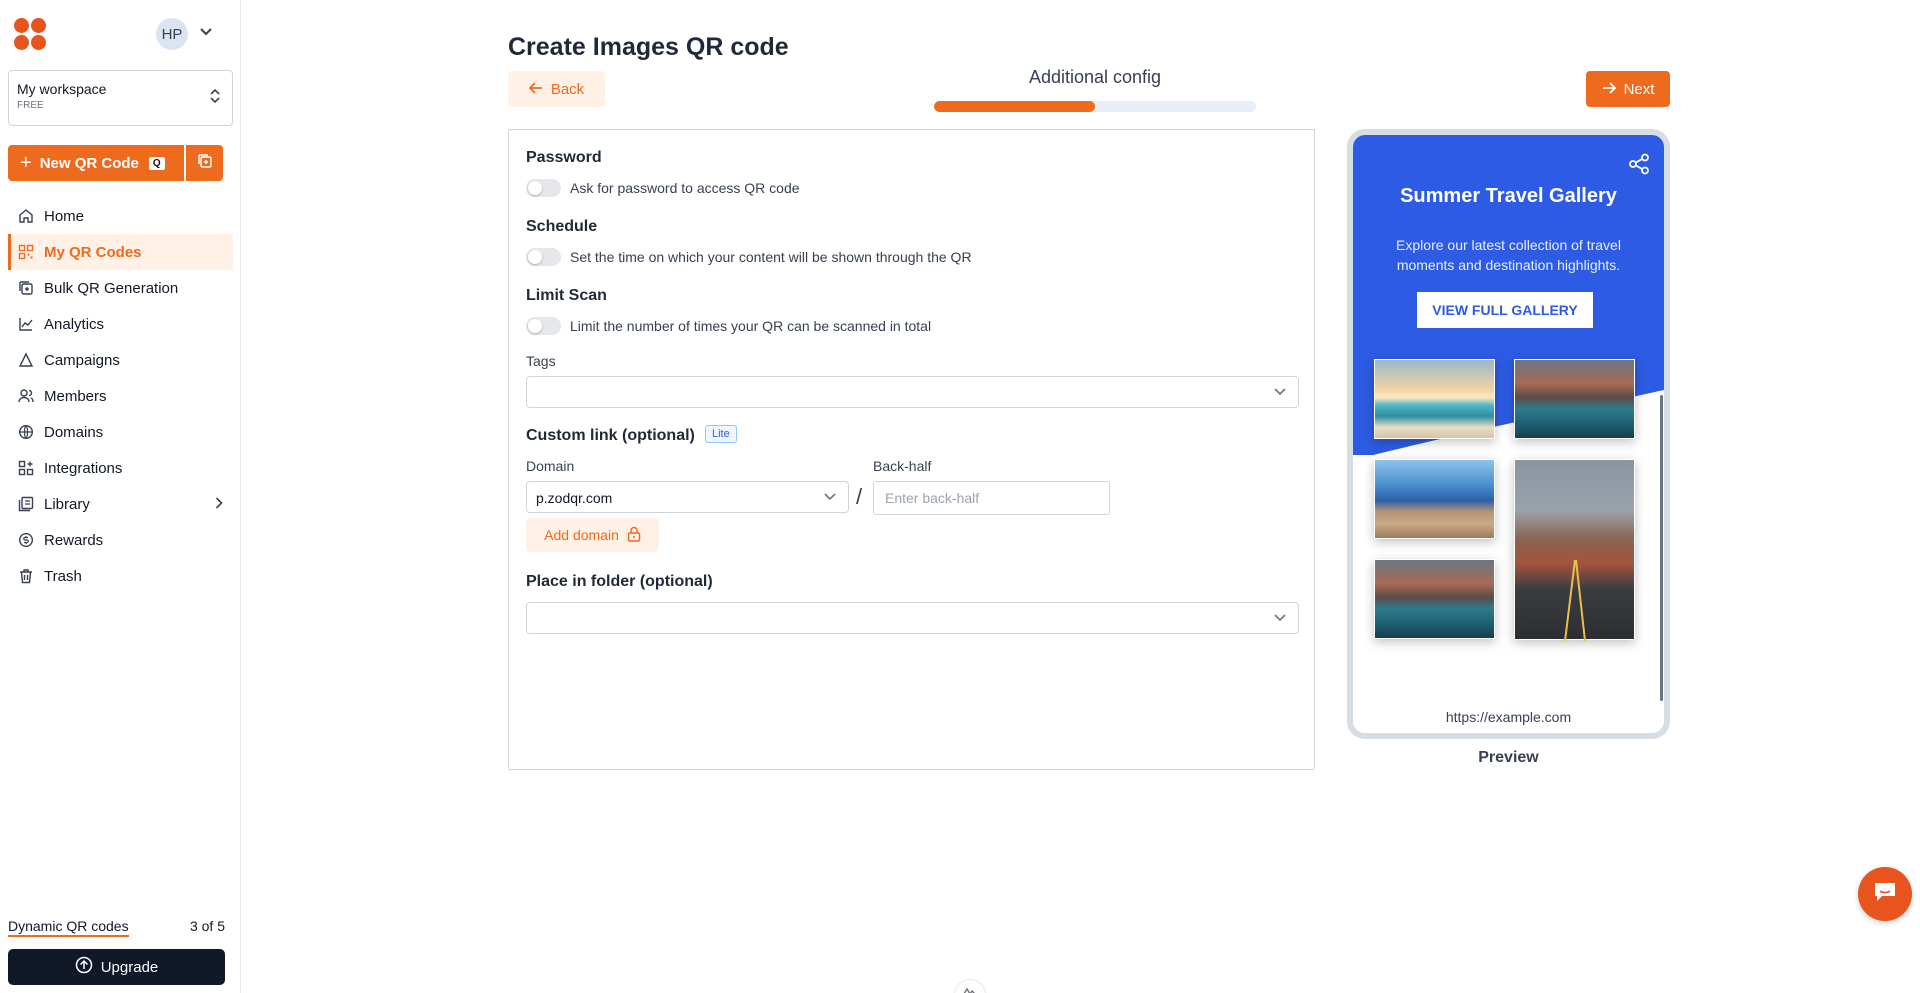 This screenshot has height=993, width=1920. Describe the element at coordinates (1639, 166) in the screenshot. I see `share-icon` at that location.